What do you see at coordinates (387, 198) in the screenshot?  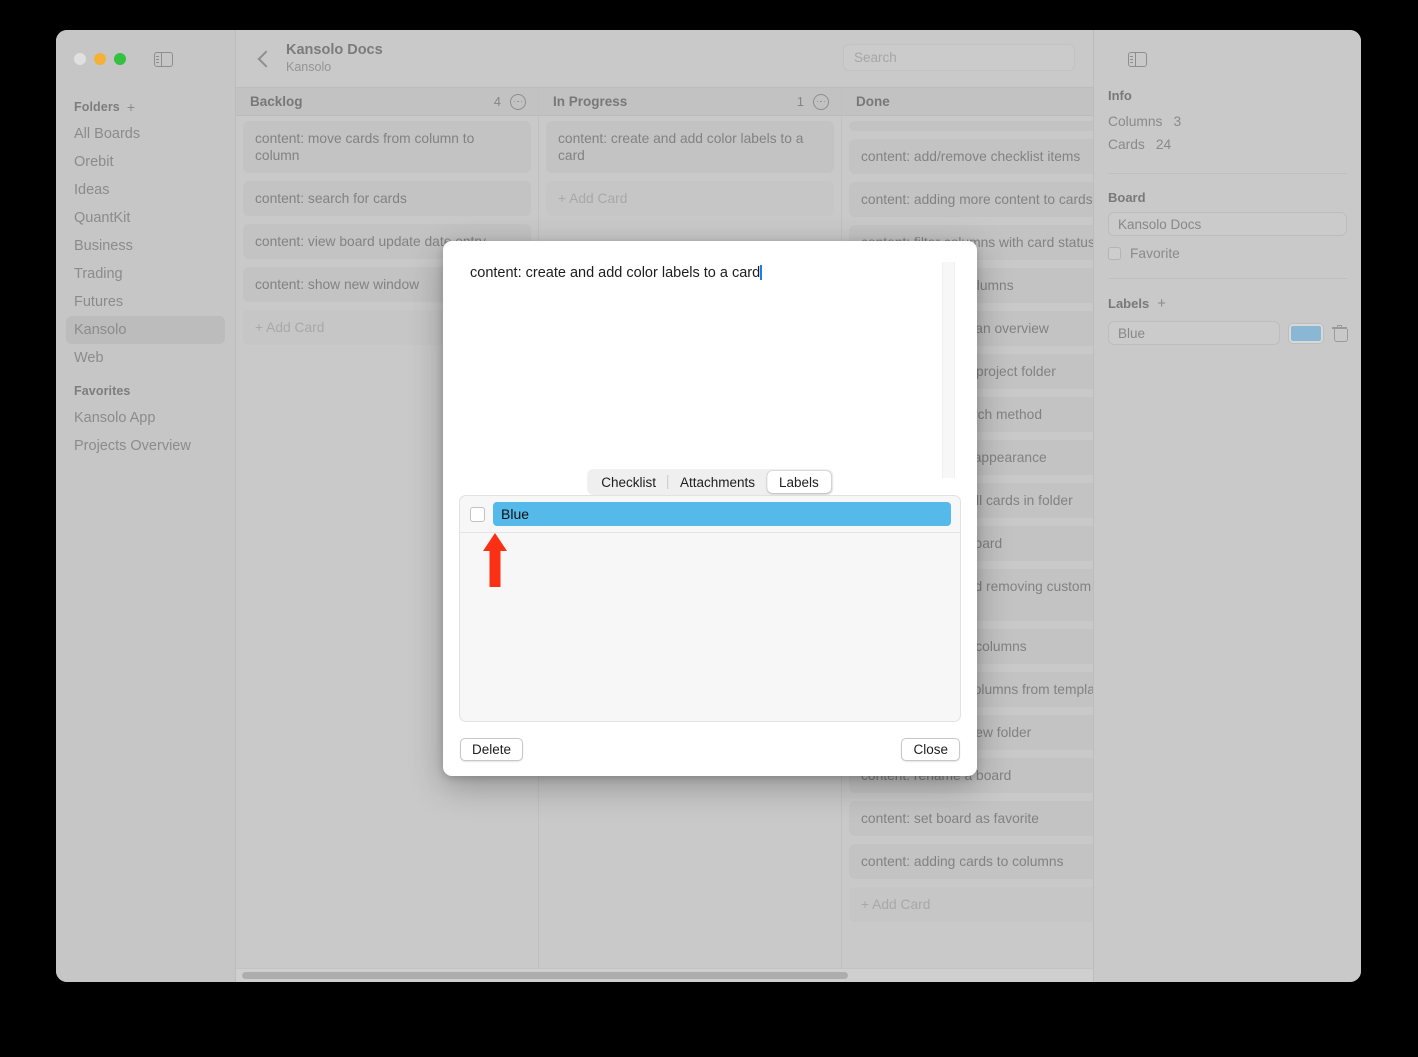 I see `card: content: search for cards` at bounding box center [387, 198].